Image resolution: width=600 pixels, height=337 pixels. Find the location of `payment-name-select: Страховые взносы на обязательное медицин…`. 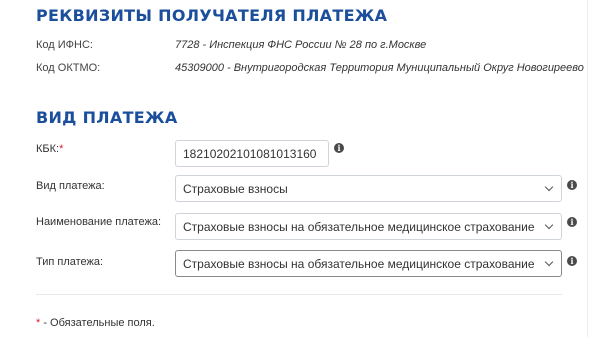

payment-name-select: Страховые взносы на обязательное медицин… is located at coordinates (368, 226).